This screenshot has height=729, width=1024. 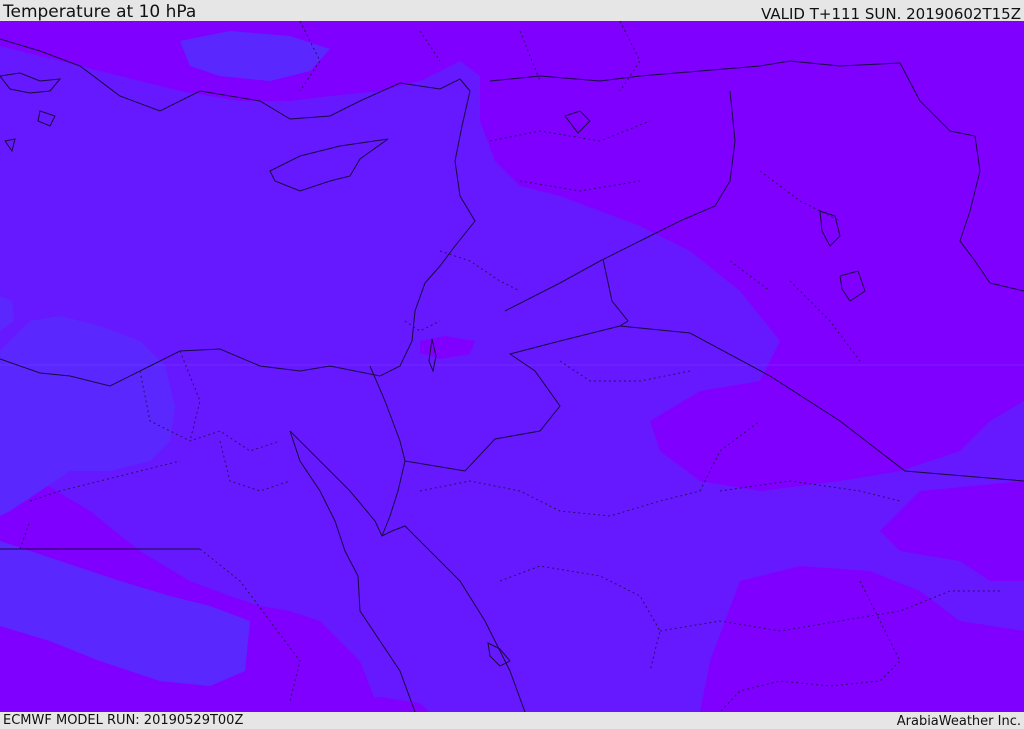 What do you see at coordinates (958, 721) in the screenshot?
I see `credit-label: ArabiaWeather Inc.` at bounding box center [958, 721].